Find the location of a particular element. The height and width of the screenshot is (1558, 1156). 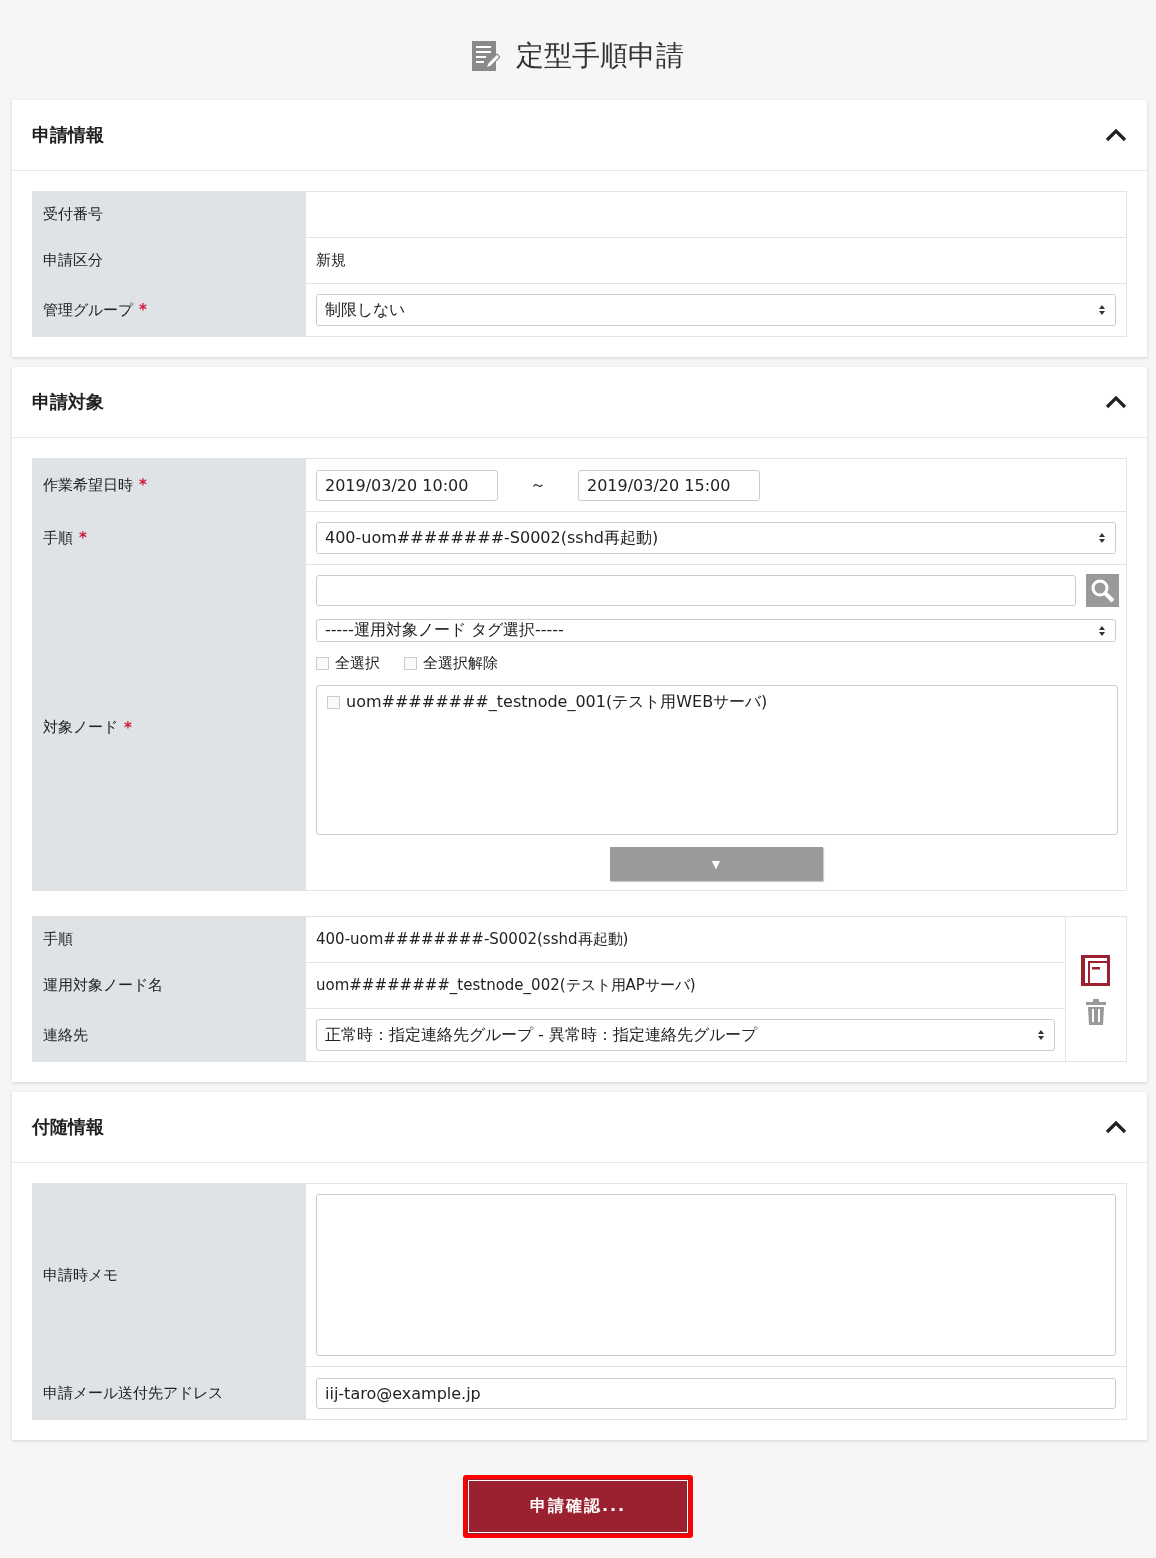

section-title: 申請情報 is located at coordinates (68, 135).